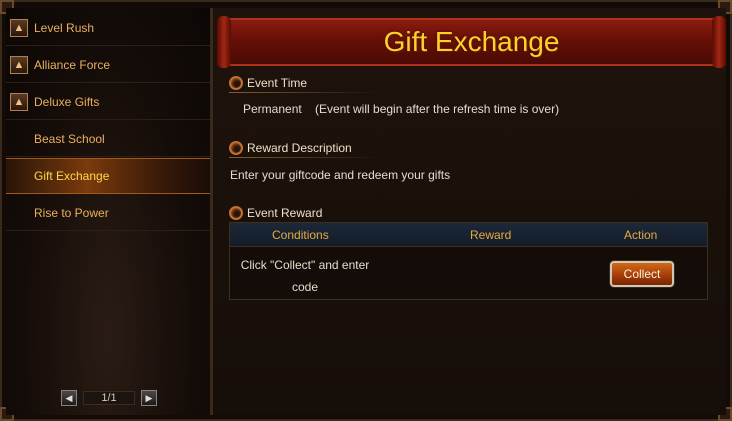 The height and width of the screenshot is (421, 732). Describe the element at coordinates (300, 235) in the screenshot. I see `column-header-conditions: Conditions` at that location.